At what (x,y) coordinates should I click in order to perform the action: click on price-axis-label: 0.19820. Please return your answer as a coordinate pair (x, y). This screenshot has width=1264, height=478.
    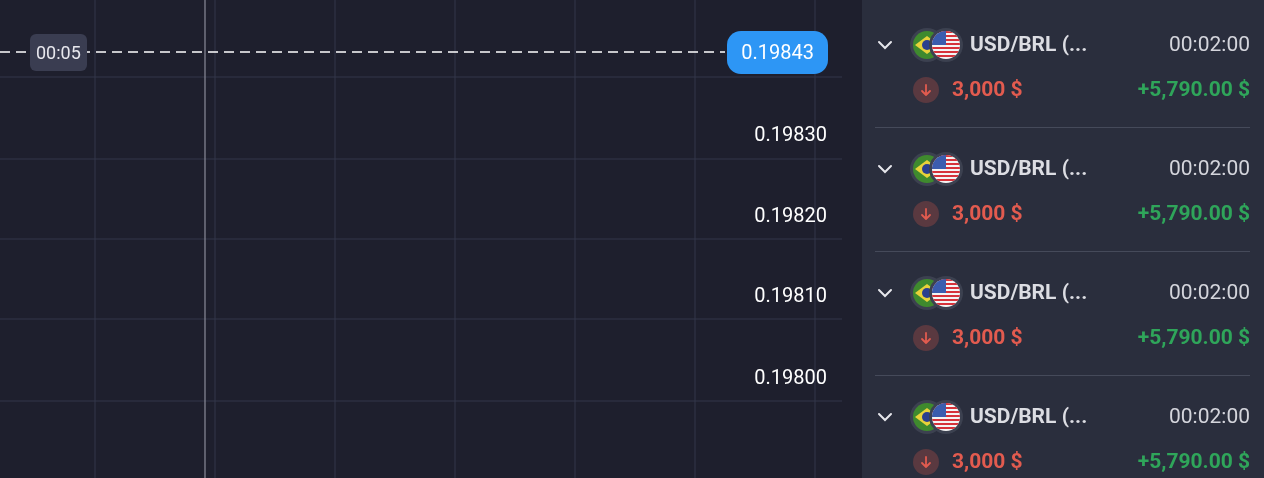
    Looking at the image, I should click on (790, 215).